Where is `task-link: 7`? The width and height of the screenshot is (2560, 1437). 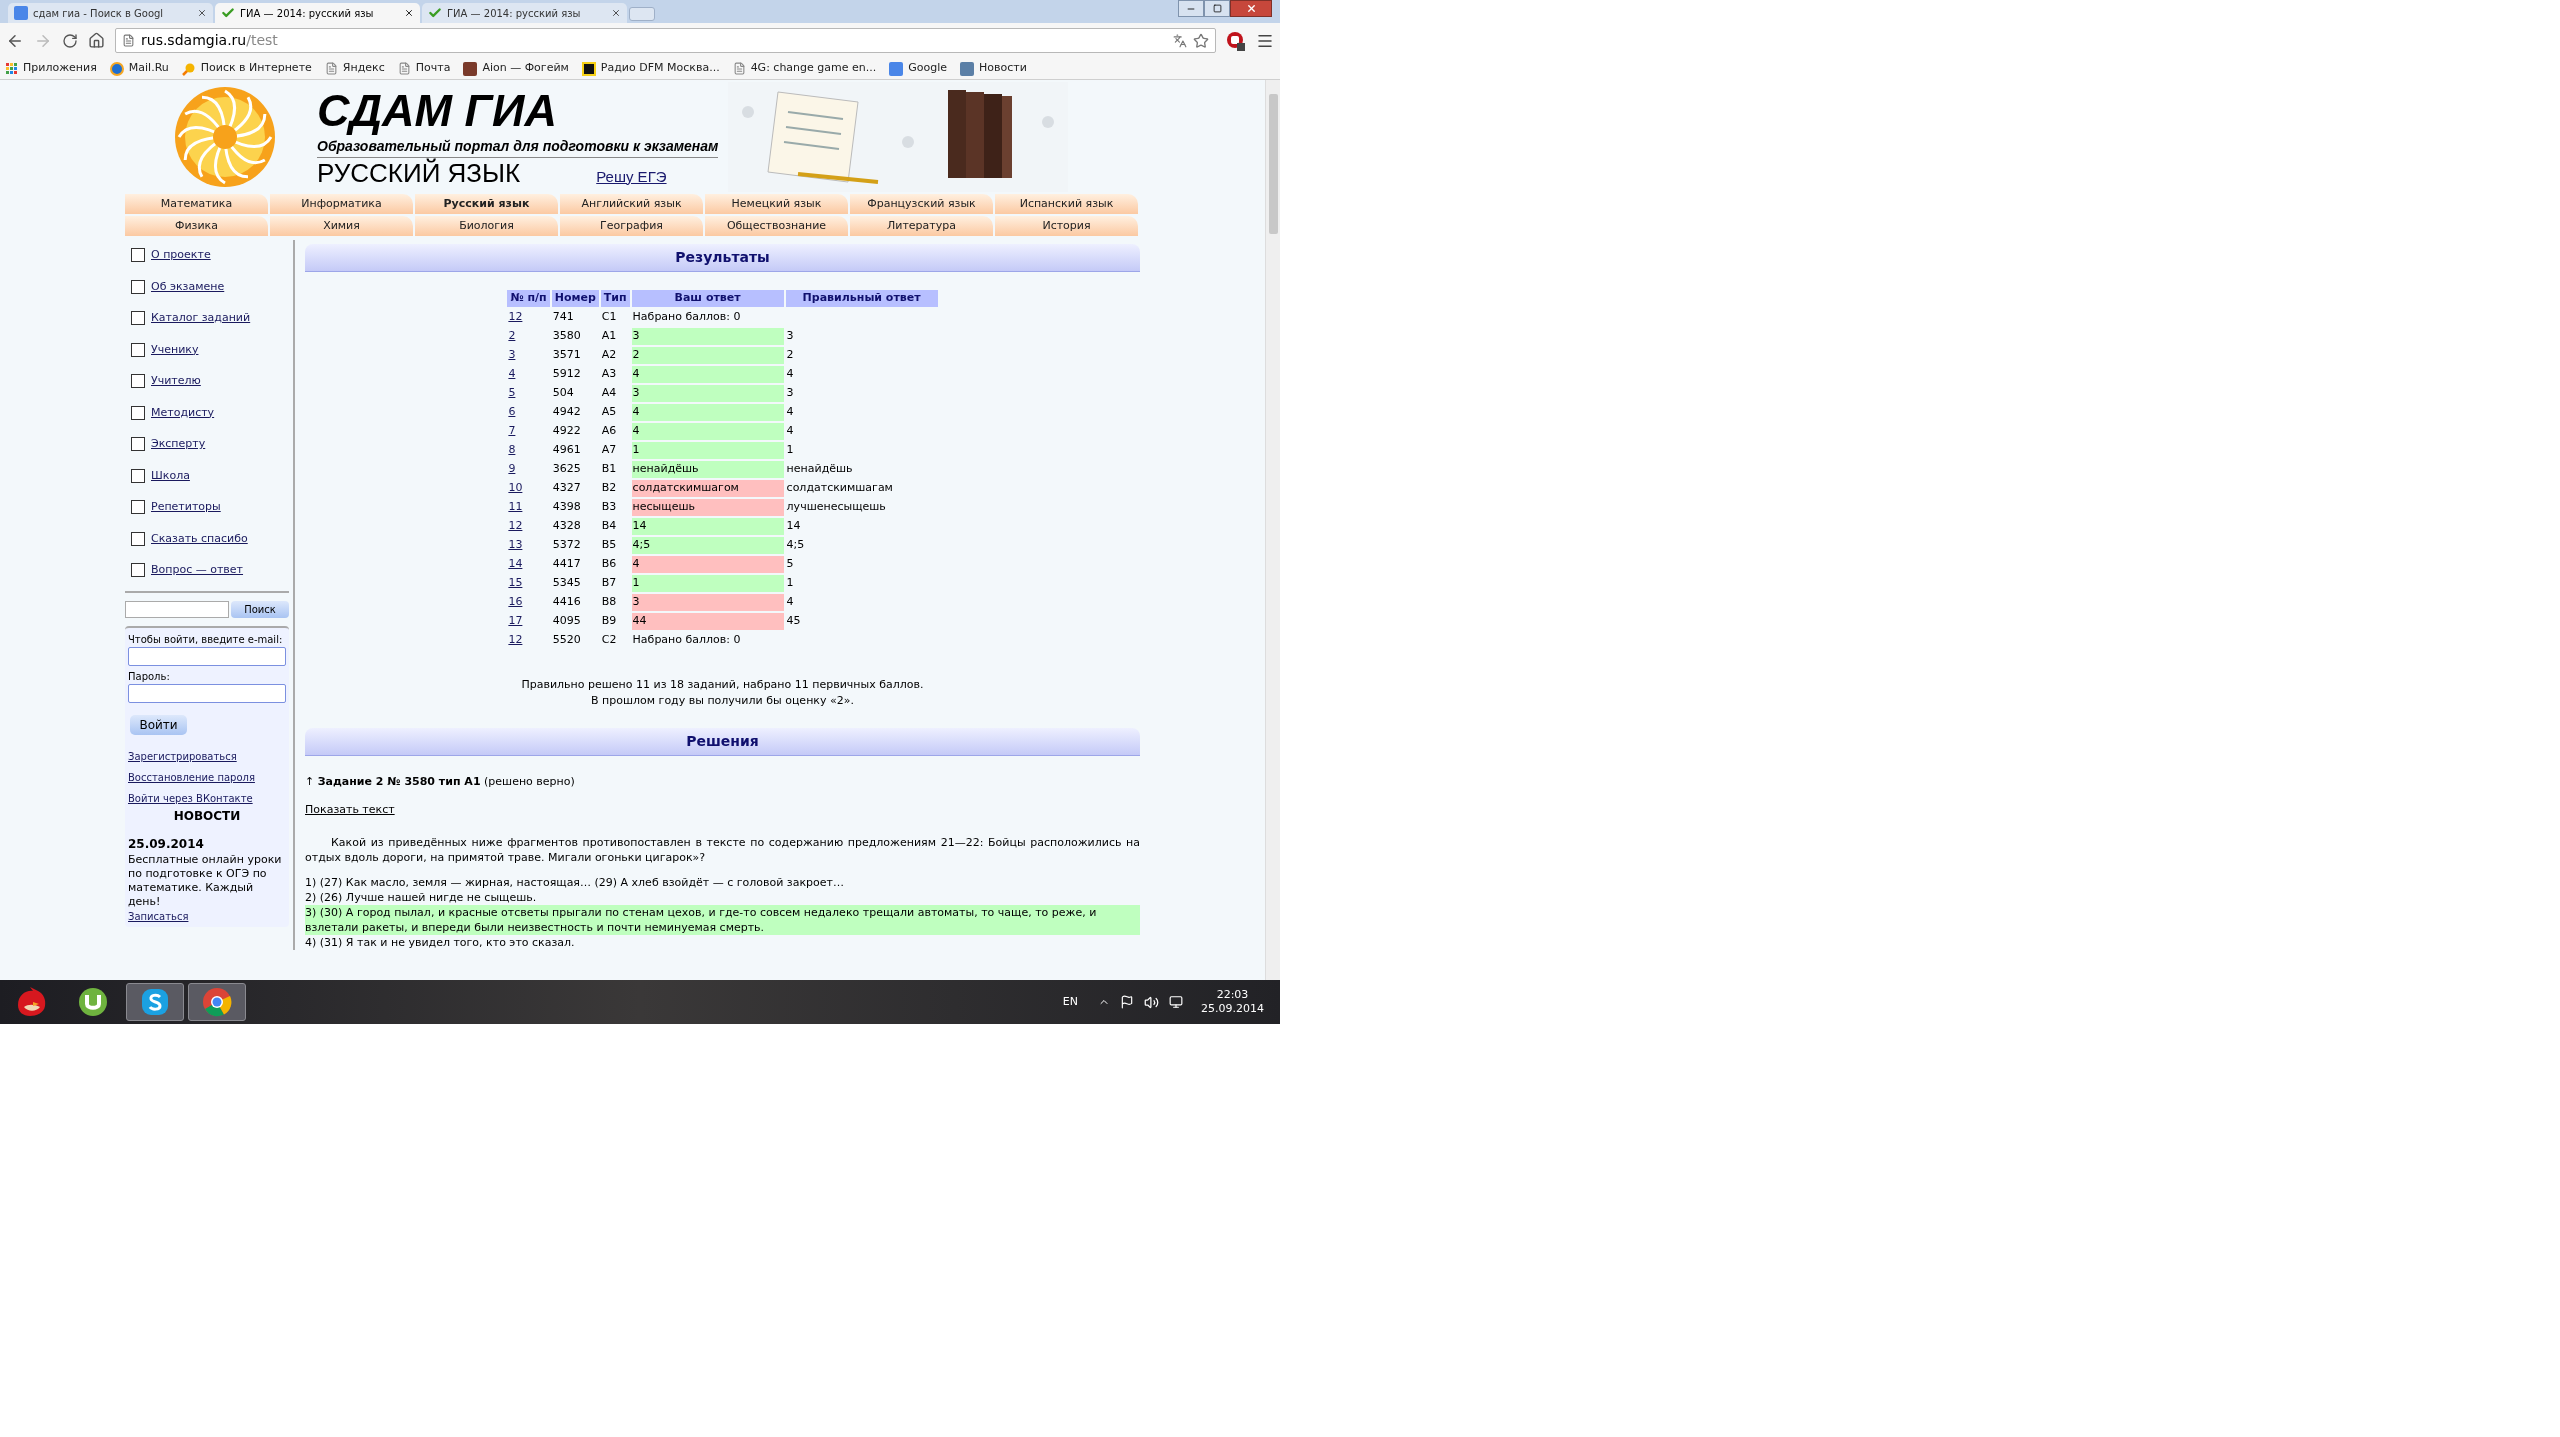
task-link: 7 is located at coordinates (512, 430).